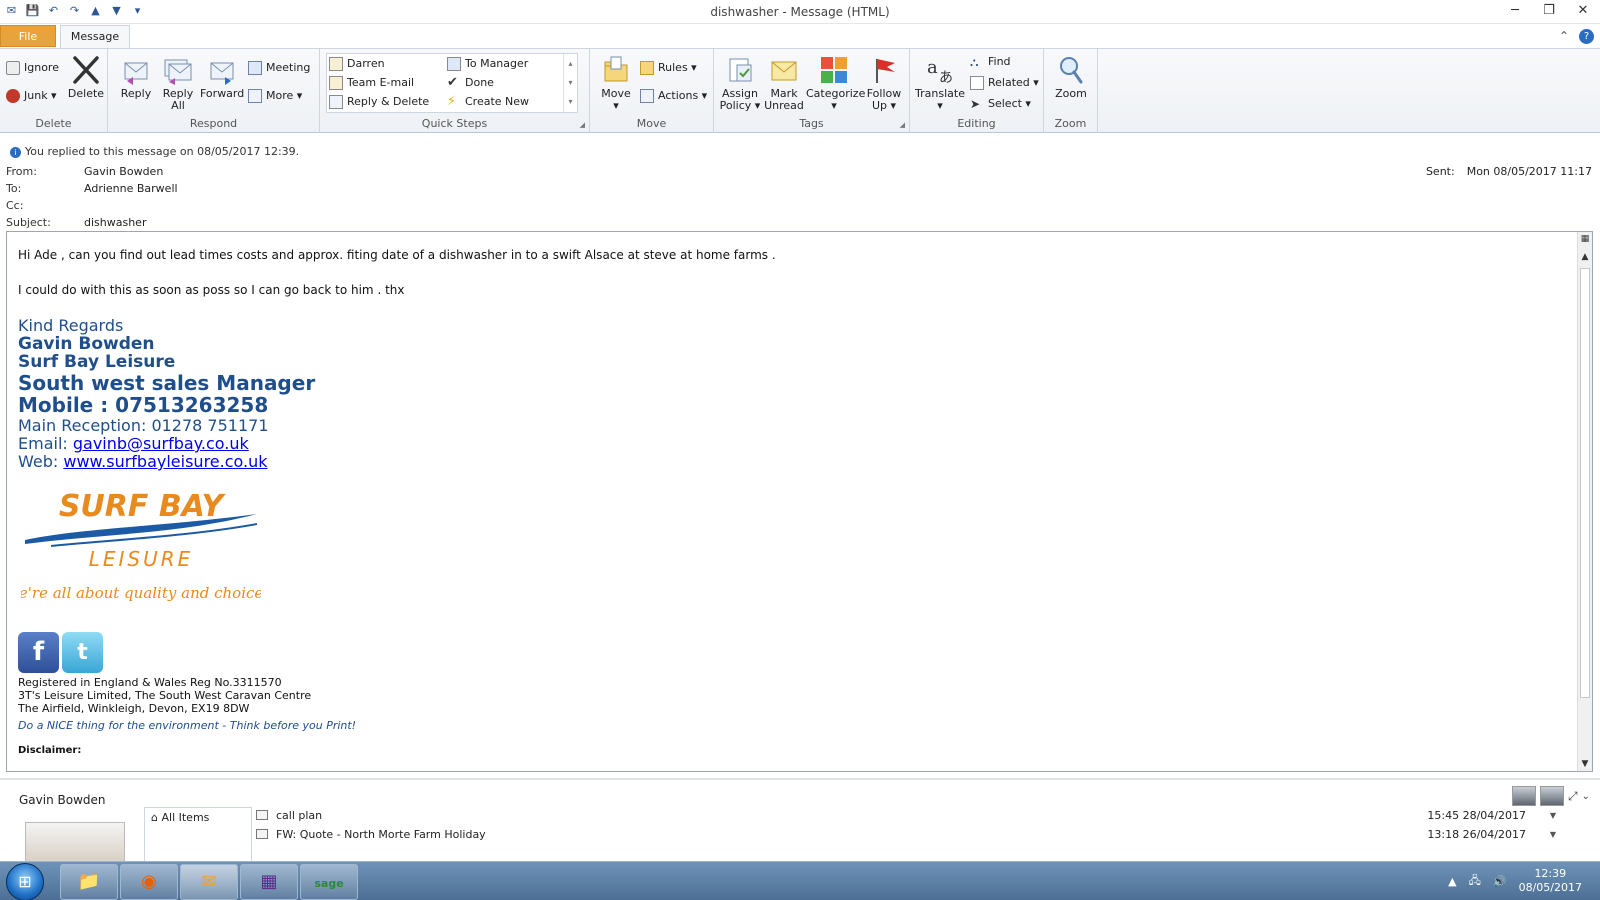 Image resolution: width=1600 pixels, height=900 pixels. I want to click on scroll-settings-icon: ▦, so click(1585, 239).